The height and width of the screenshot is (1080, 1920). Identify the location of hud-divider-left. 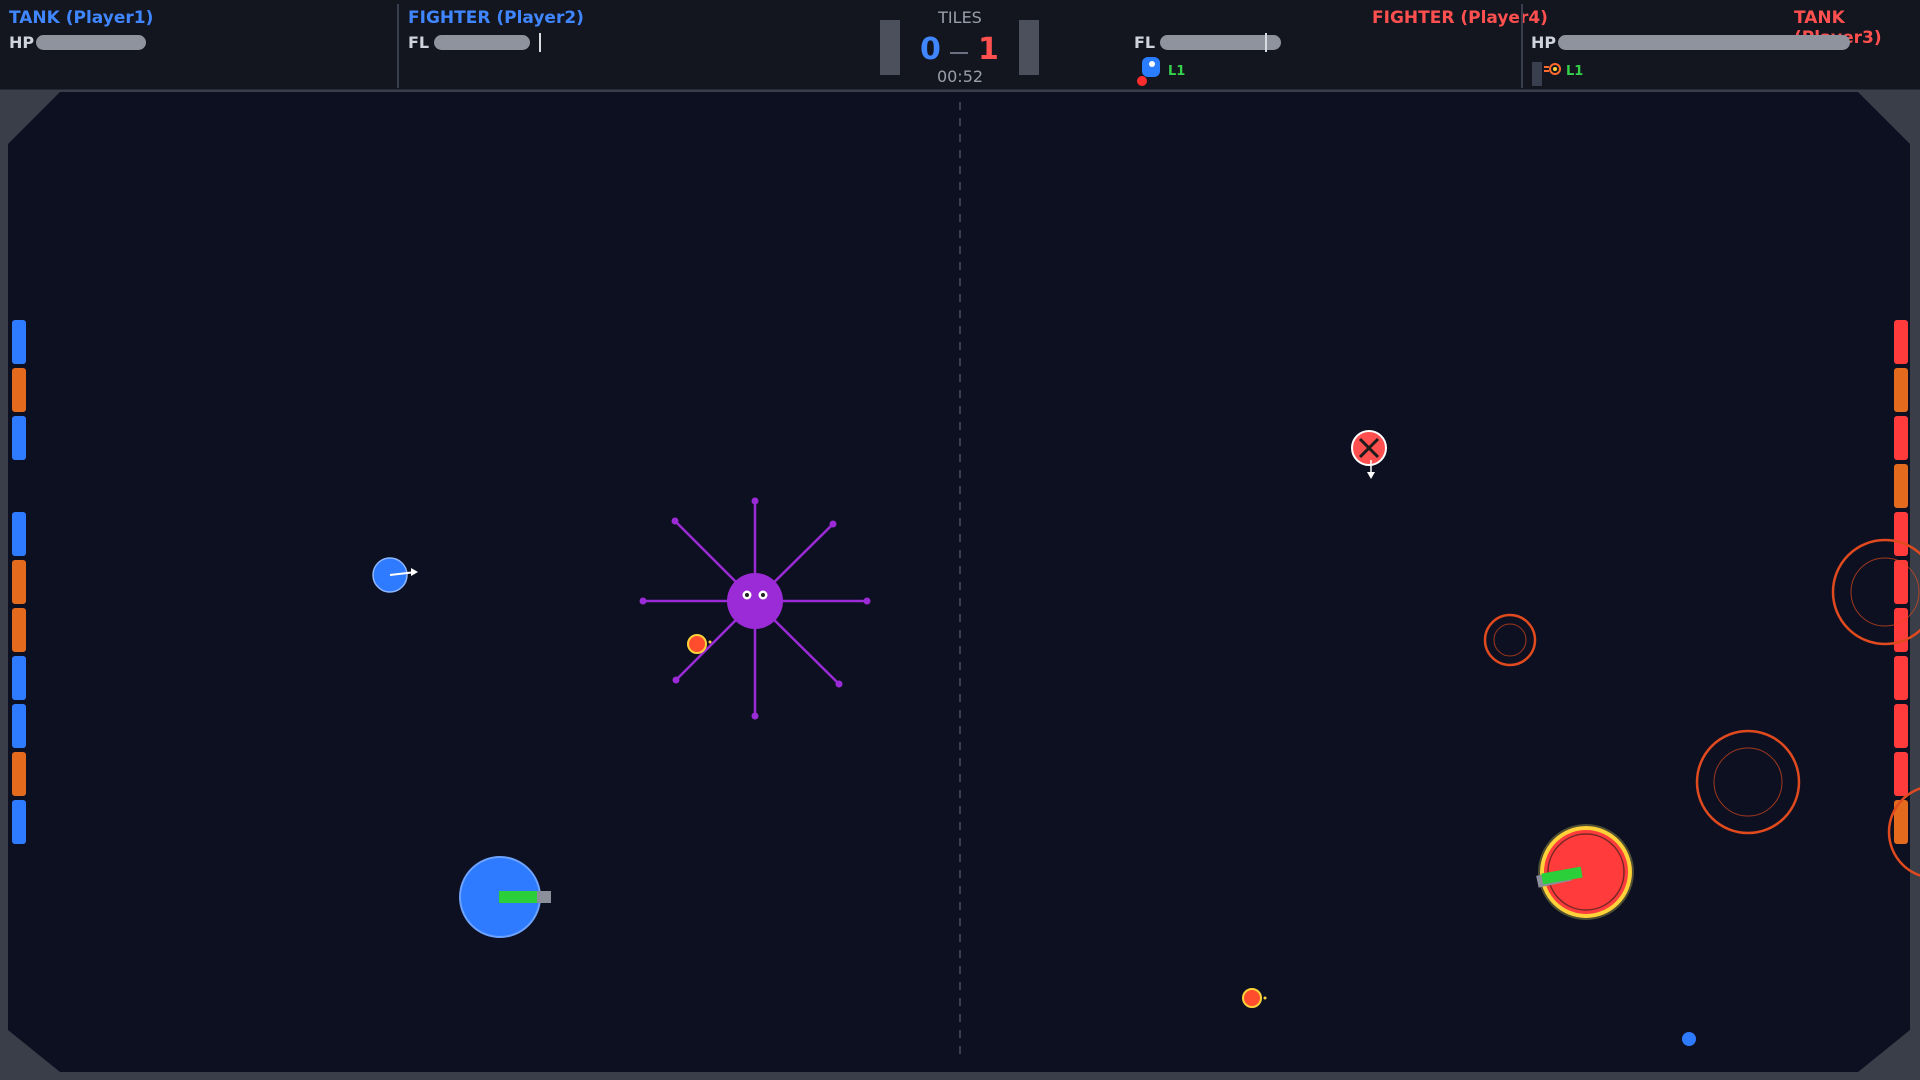
(398, 46).